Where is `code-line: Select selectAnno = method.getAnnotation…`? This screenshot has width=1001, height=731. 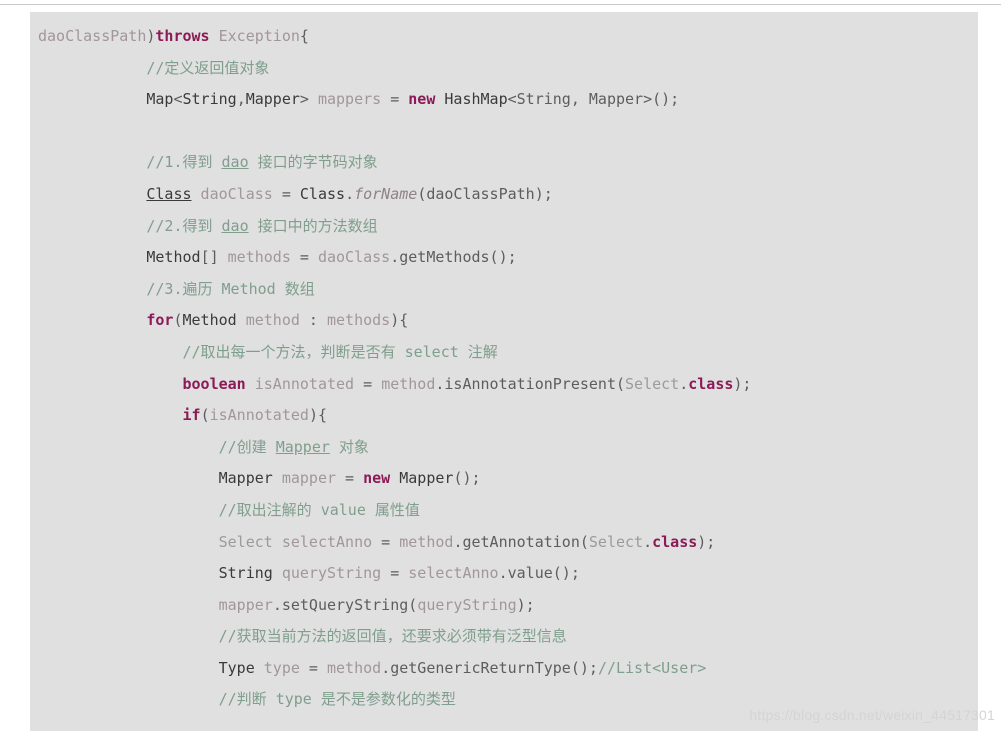
code-line: Select selectAnno = method.getAnnotation… is located at coordinates (504, 543).